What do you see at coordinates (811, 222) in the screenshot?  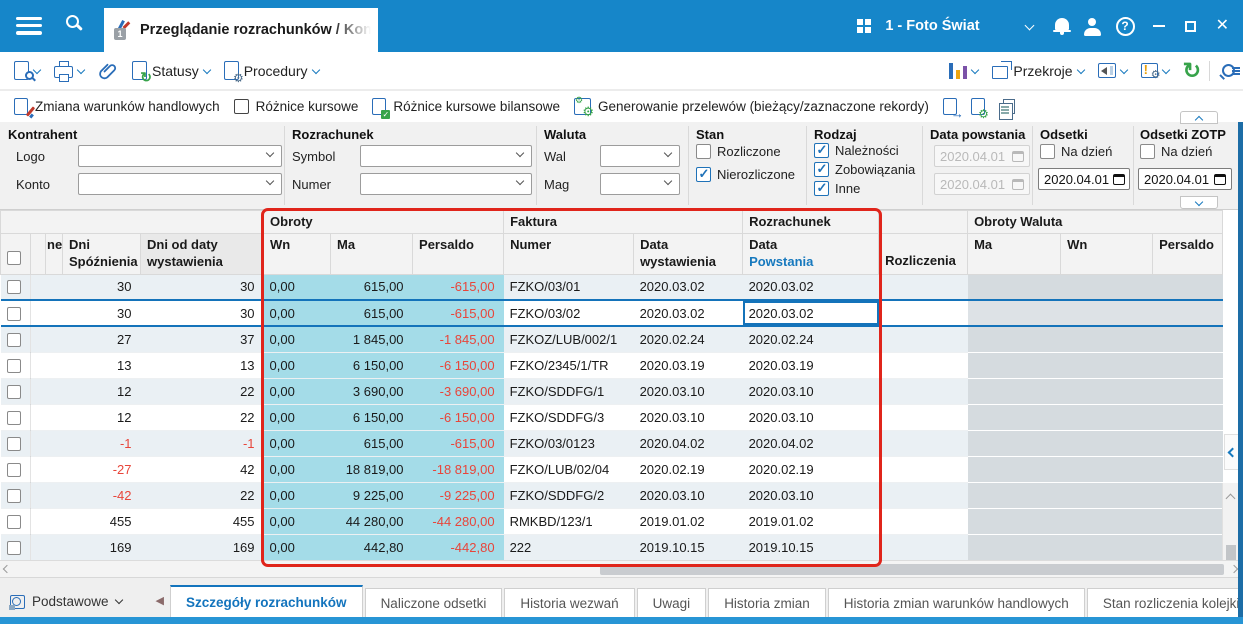 I see `group-rozrachunek: Rozrachunek` at bounding box center [811, 222].